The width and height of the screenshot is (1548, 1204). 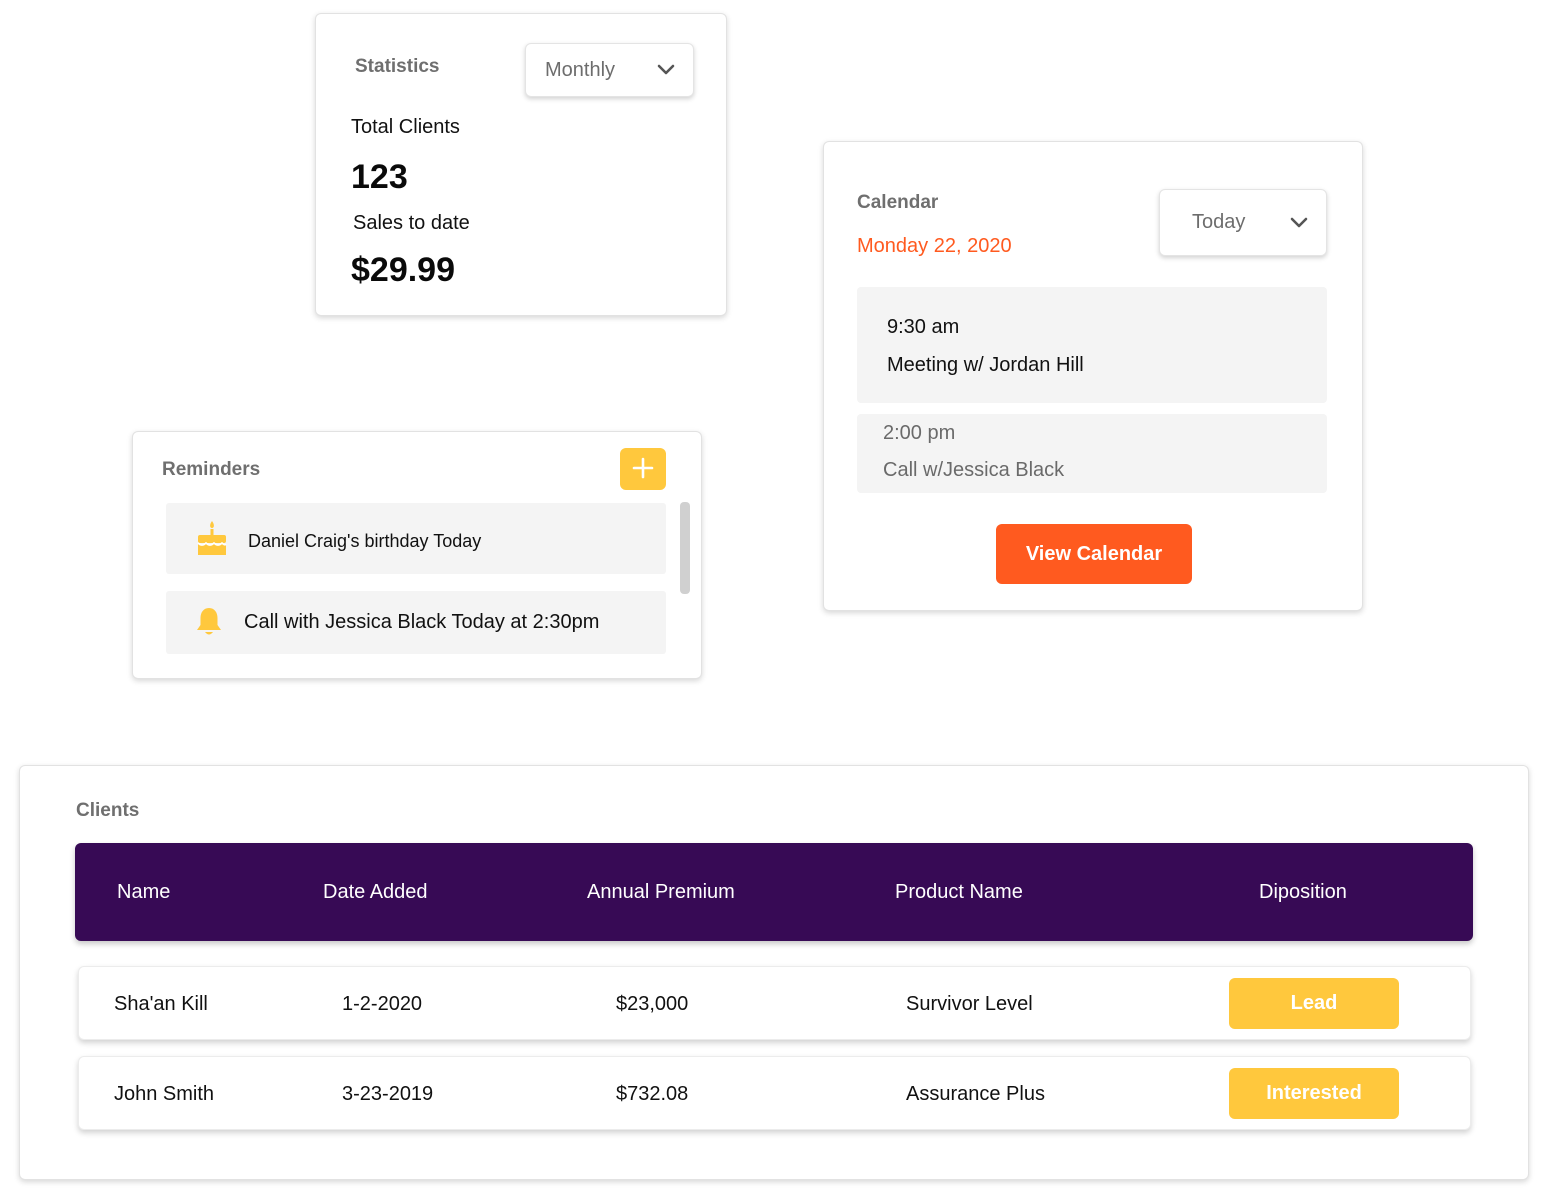 I want to click on disposition-badge: Interested, so click(x=1314, y=1093).